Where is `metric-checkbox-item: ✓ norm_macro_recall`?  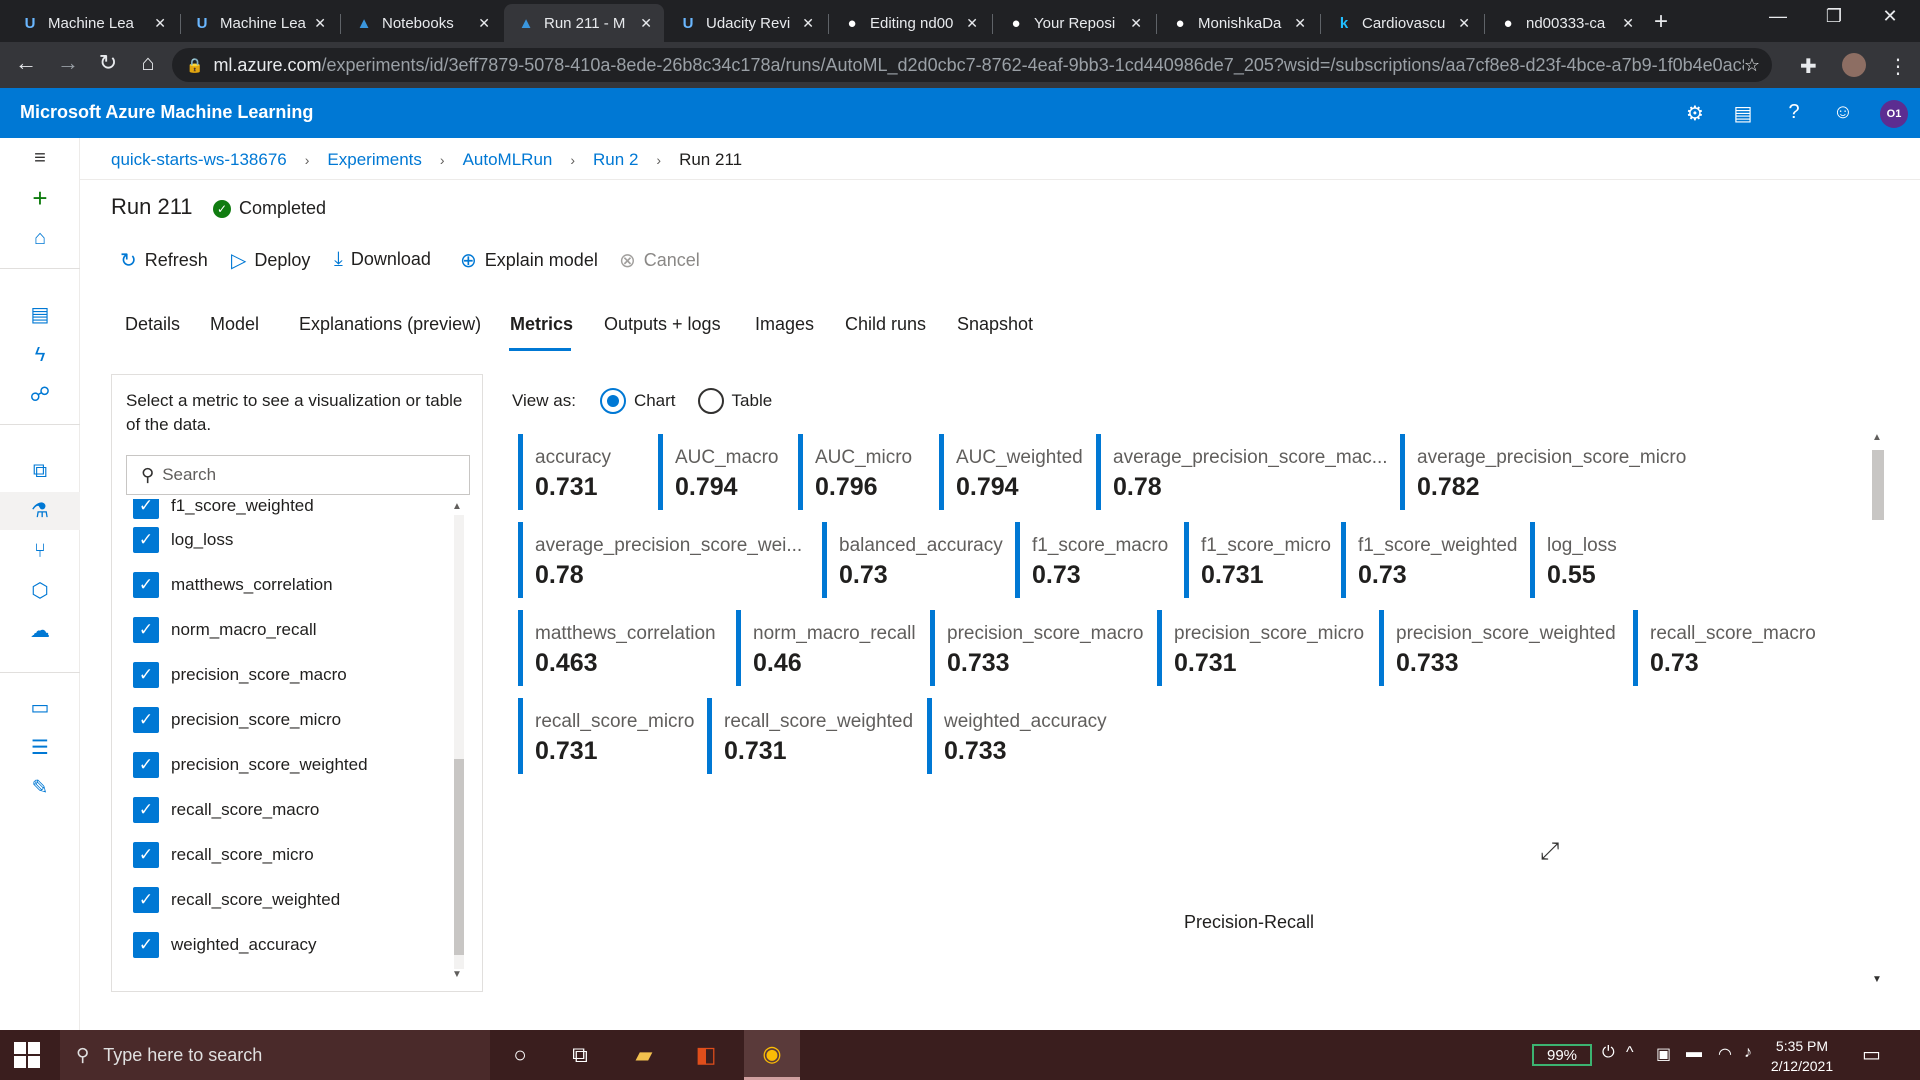 metric-checkbox-item: ✓ norm_macro_recall is located at coordinates (225, 630).